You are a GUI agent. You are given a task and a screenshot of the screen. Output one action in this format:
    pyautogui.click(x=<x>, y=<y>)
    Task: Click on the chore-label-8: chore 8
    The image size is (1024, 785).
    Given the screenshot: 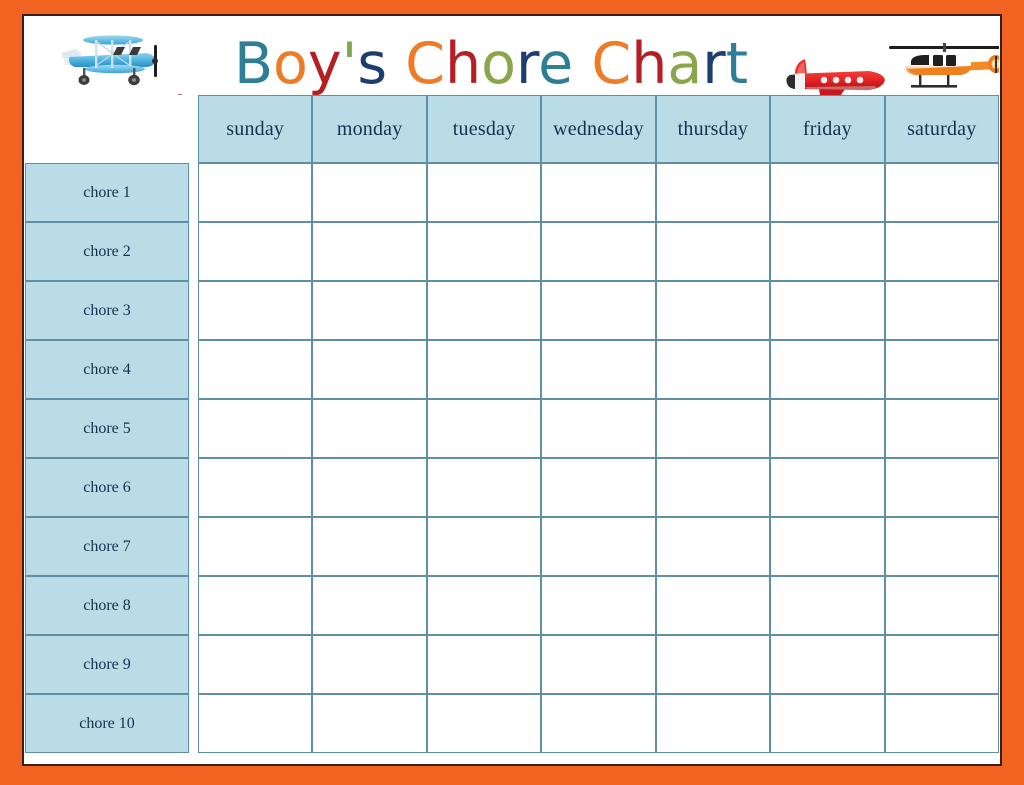 What is the action you would take?
    pyautogui.click(x=107, y=605)
    